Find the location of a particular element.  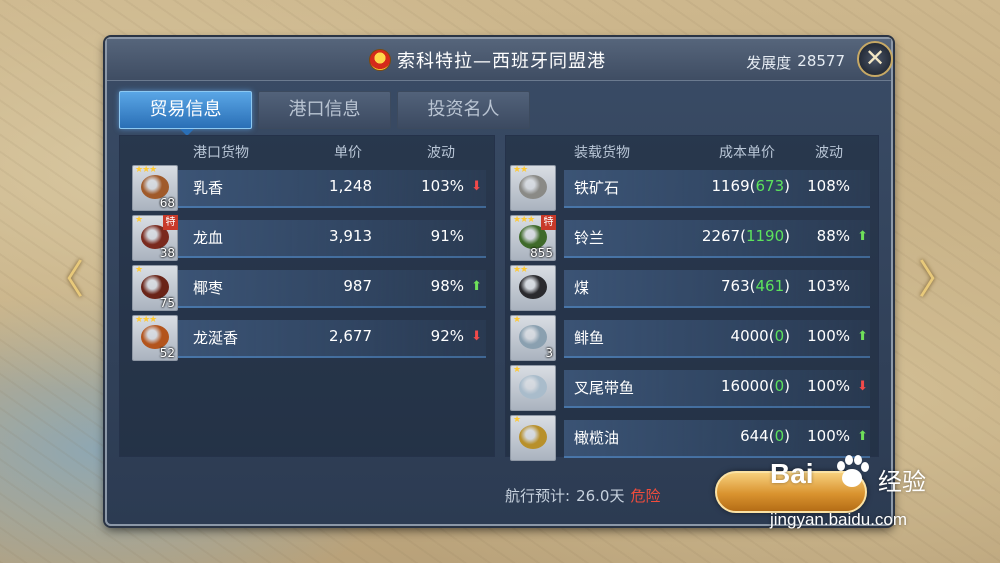

cargo-row: ★ 叉尾带鱼 16000(0) 100% ⬇ is located at coordinates (692, 388).